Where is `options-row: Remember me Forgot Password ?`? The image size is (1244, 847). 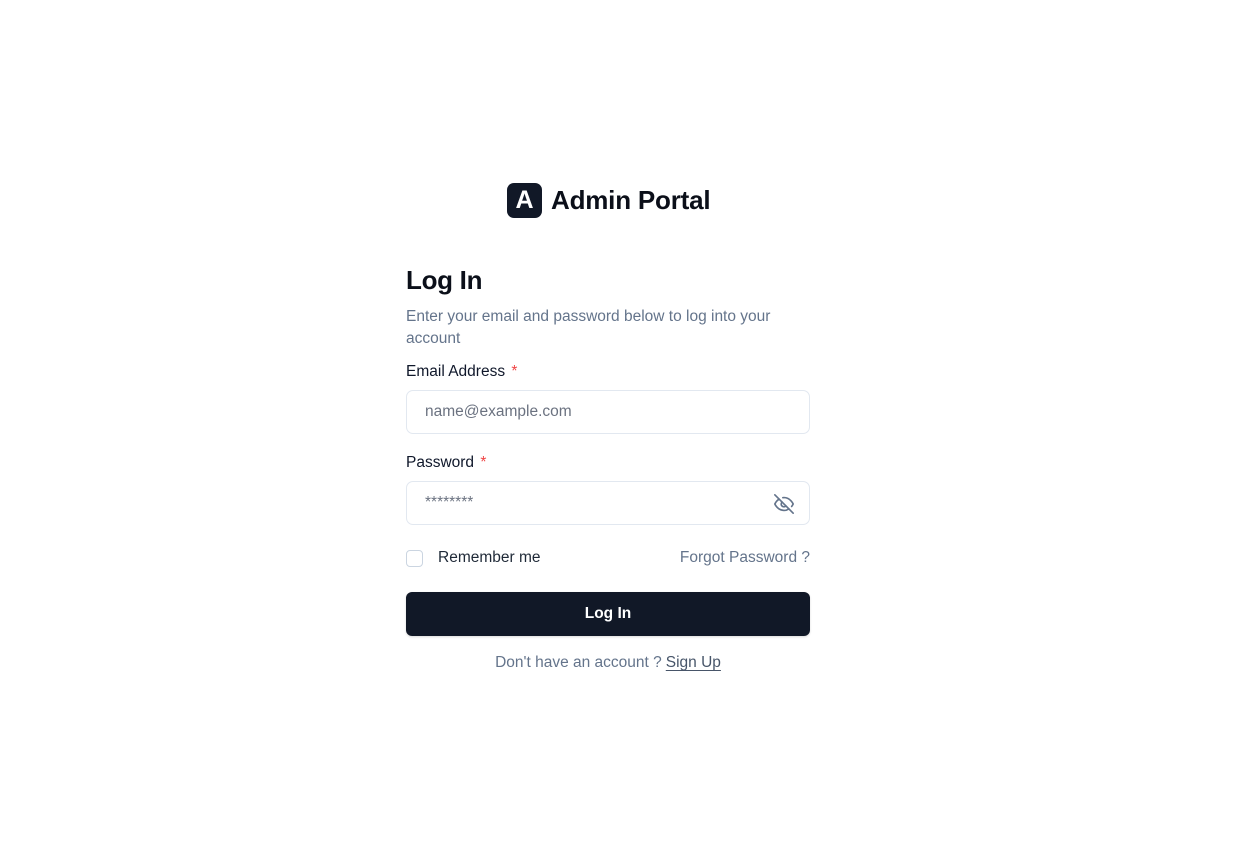 options-row: Remember me Forgot Password ? is located at coordinates (608, 558).